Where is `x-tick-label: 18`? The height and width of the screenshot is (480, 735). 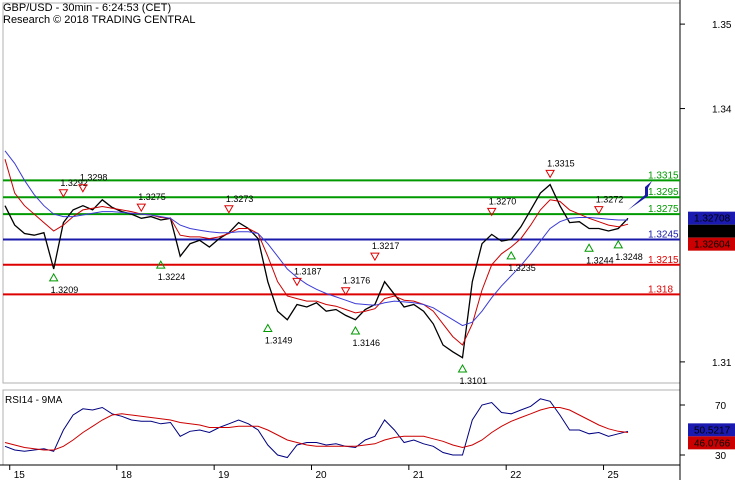
x-tick-label: 18 is located at coordinates (127, 475).